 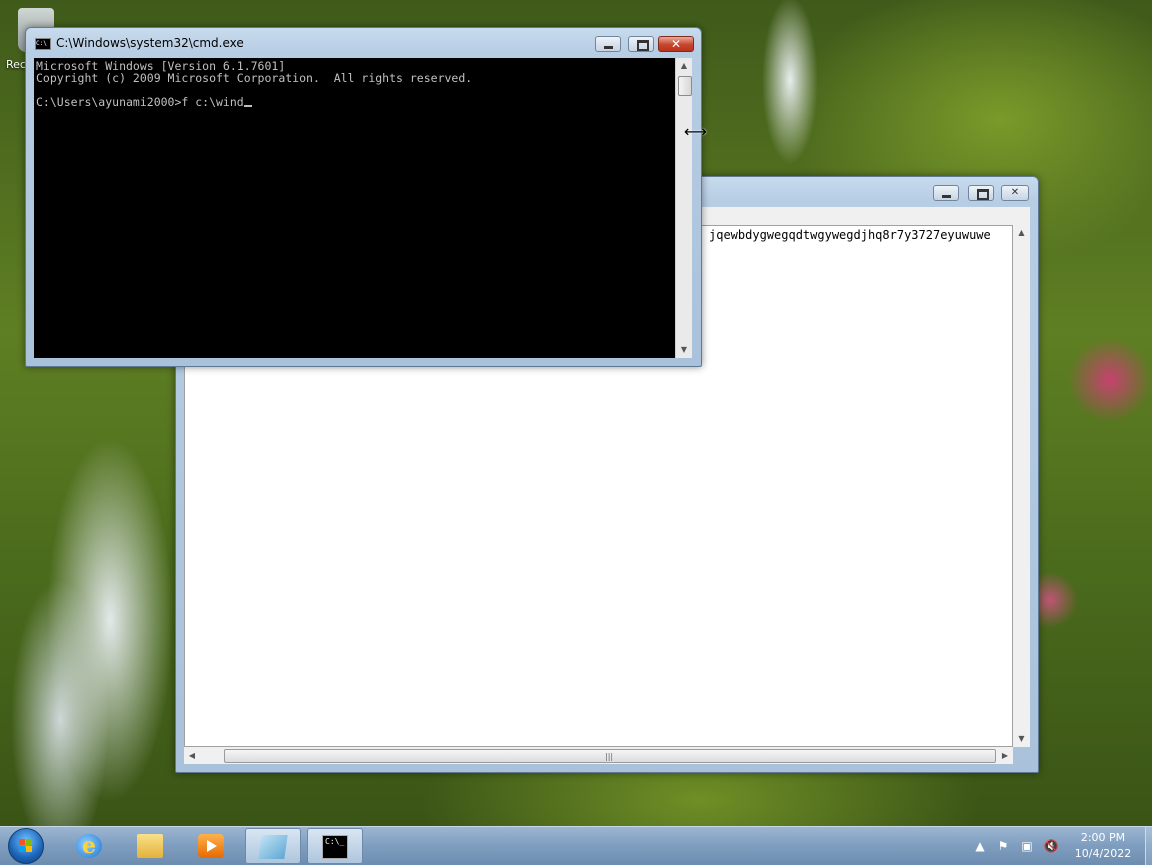 What do you see at coordinates (16, 64) in the screenshot?
I see `recycle-bin-label: Rec` at bounding box center [16, 64].